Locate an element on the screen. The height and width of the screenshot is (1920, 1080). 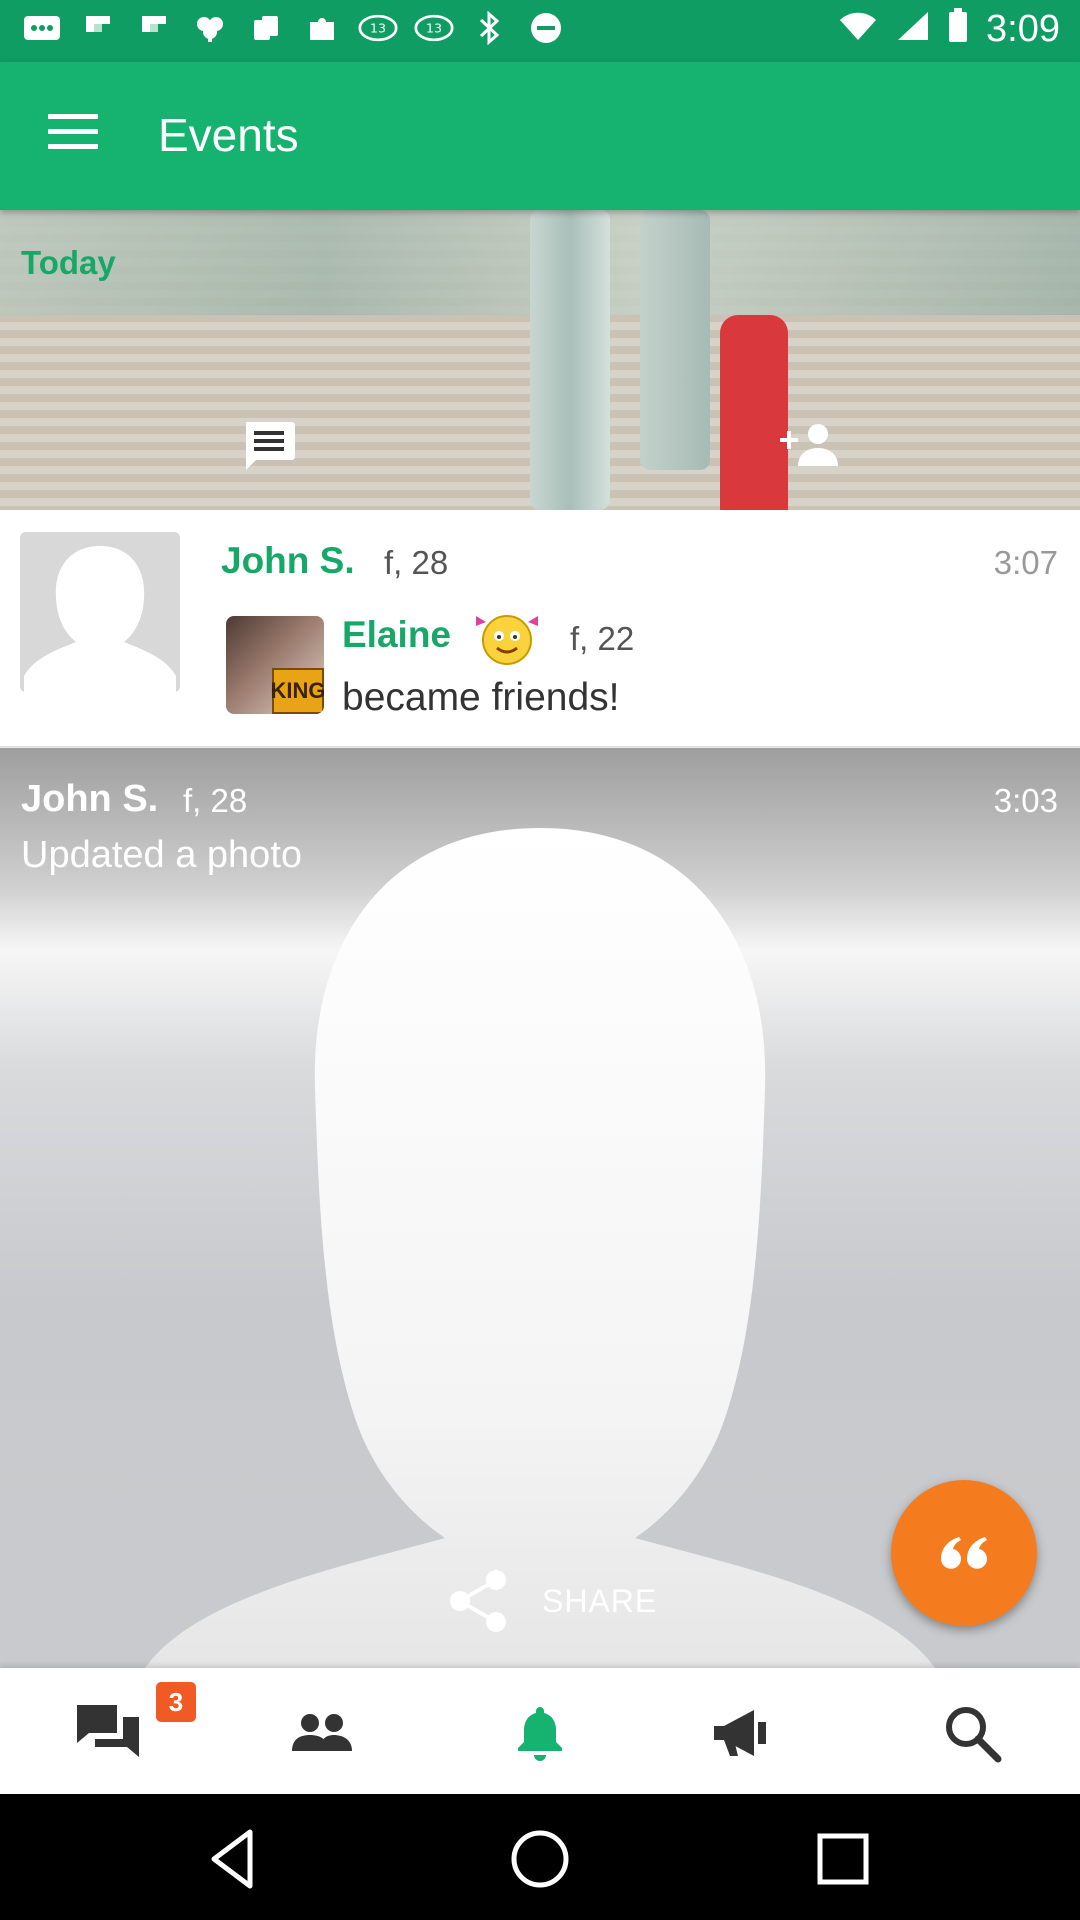
system-nav-bar is located at coordinates (540, 1857).